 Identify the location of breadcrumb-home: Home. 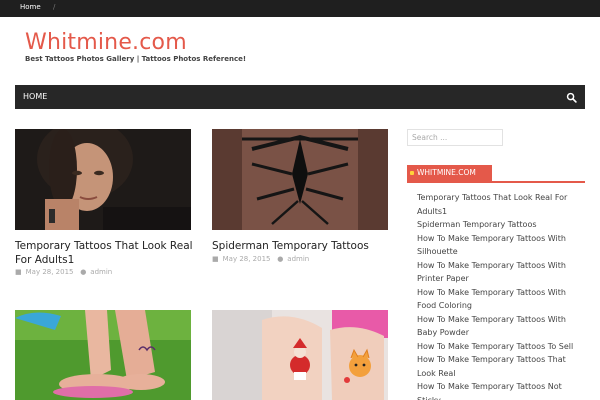
(30, 7).